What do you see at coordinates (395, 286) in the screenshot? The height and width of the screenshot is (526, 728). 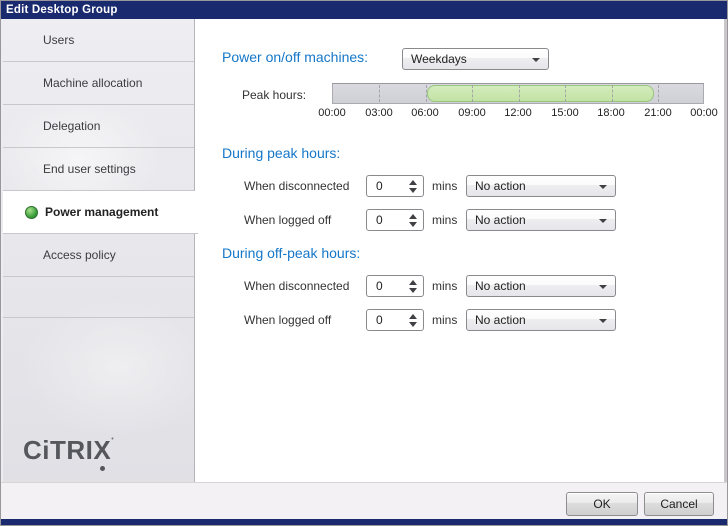 I see `offpeak-disconnected-minutes-input: 0` at bounding box center [395, 286].